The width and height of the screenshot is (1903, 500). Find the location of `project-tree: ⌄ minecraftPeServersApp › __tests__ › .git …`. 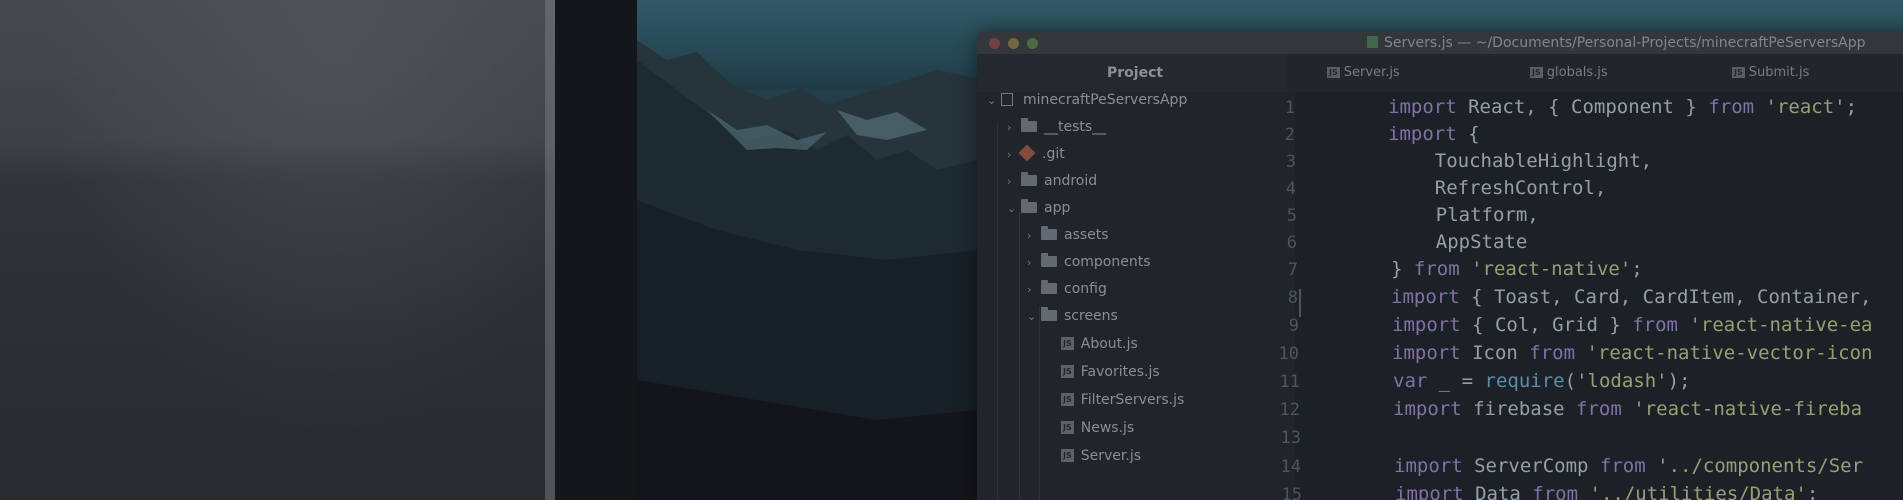

project-tree: ⌄ minecraftPeServersApp › __tests__ › .git … is located at coordinates (1136, 296).